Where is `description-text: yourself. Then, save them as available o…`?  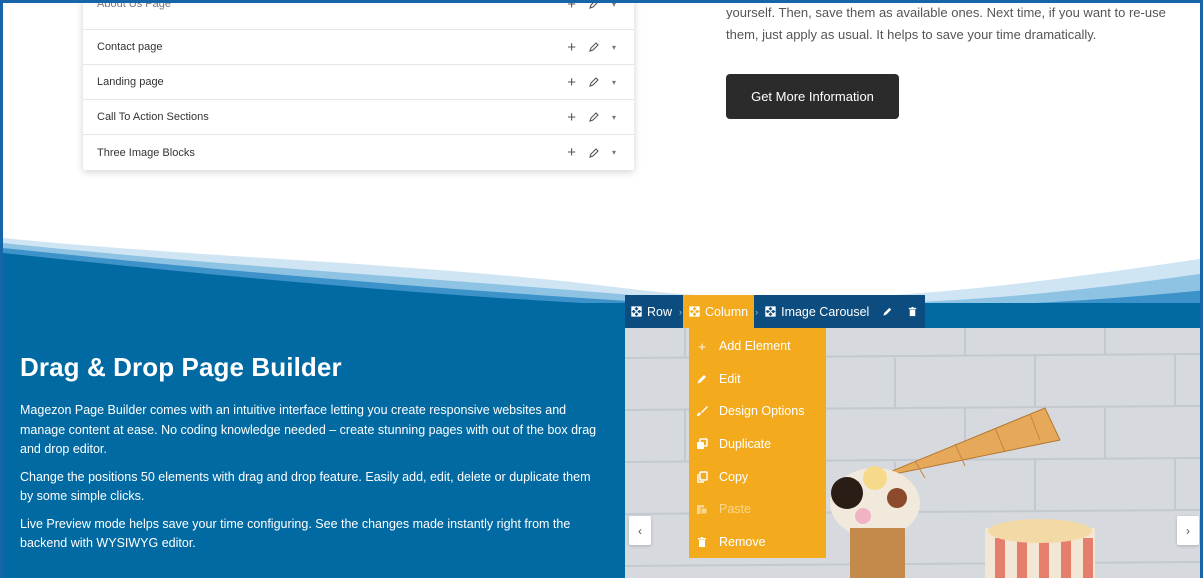
description-text: yourself. Then, save them as available o… is located at coordinates (961, 31).